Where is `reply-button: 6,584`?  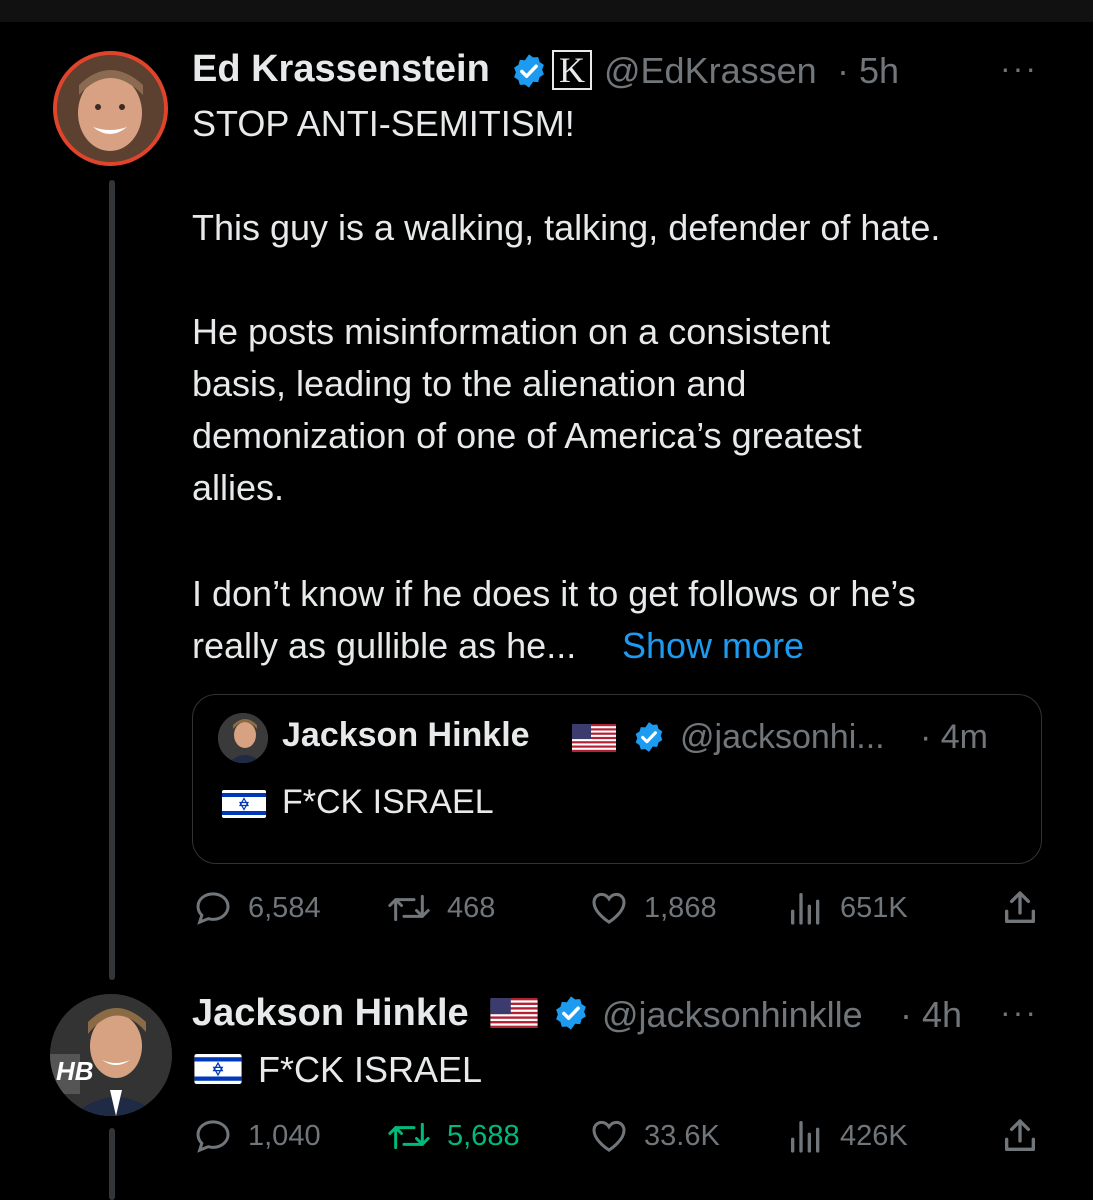
reply-button: 6,584 is located at coordinates (256, 908).